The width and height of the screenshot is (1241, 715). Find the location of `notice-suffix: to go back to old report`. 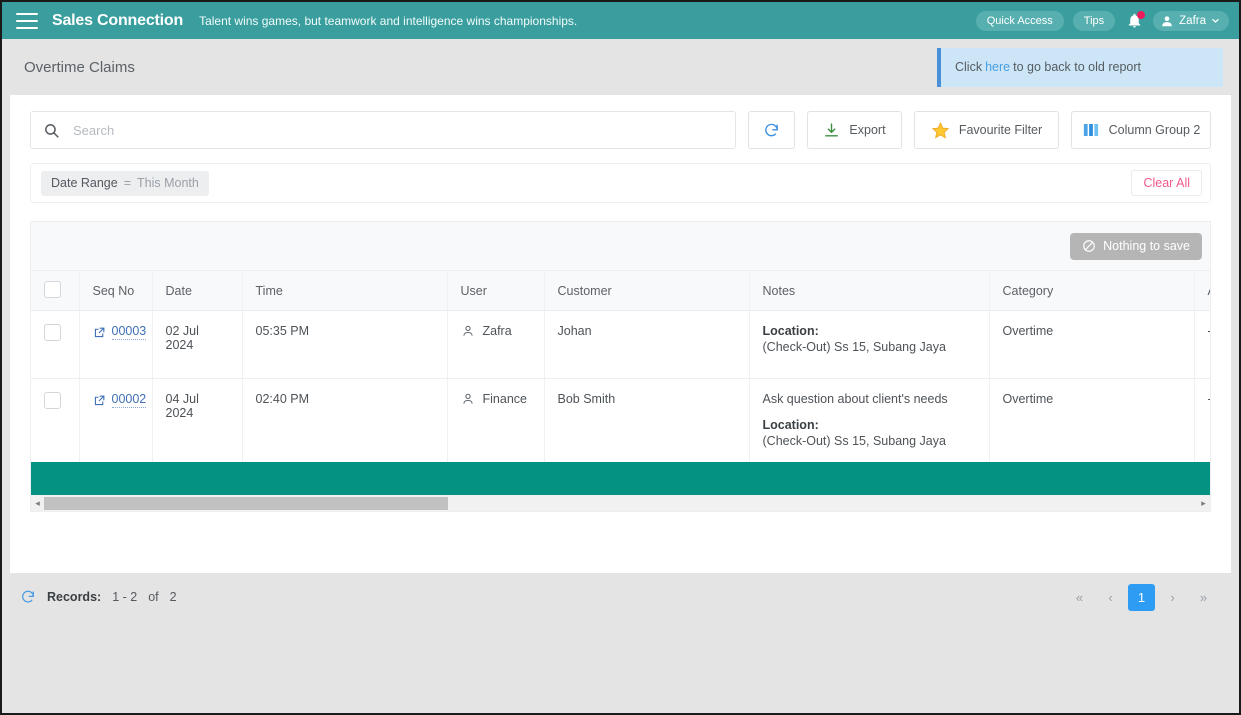

notice-suffix: to go back to old report is located at coordinates (1077, 67).